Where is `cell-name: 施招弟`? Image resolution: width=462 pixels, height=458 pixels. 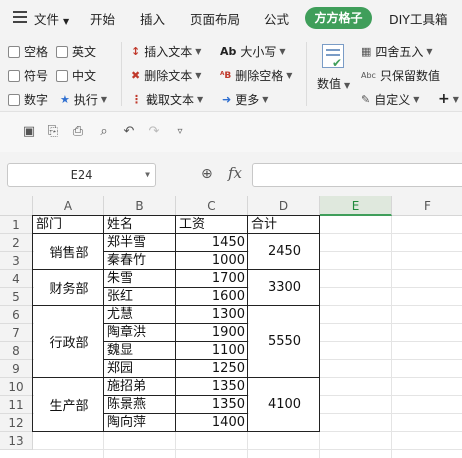 cell-name: 施招弟 is located at coordinates (140, 386).